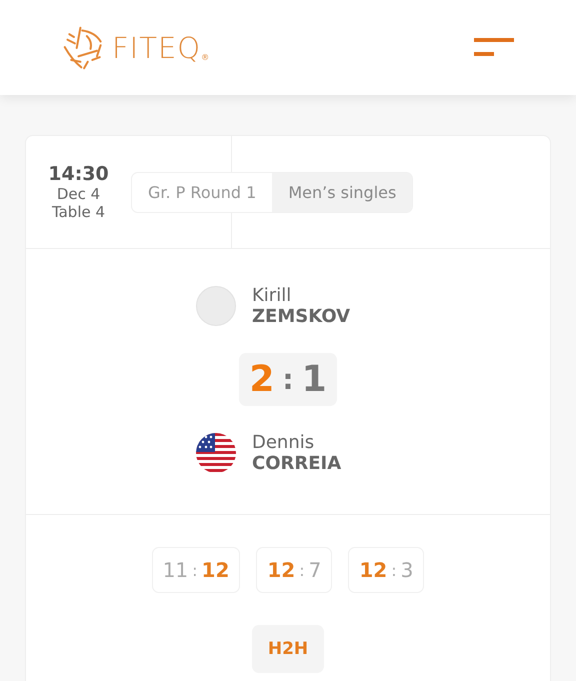 The height and width of the screenshot is (681, 576). What do you see at coordinates (288, 649) in the screenshot?
I see `h2h-button: H2H` at bounding box center [288, 649].